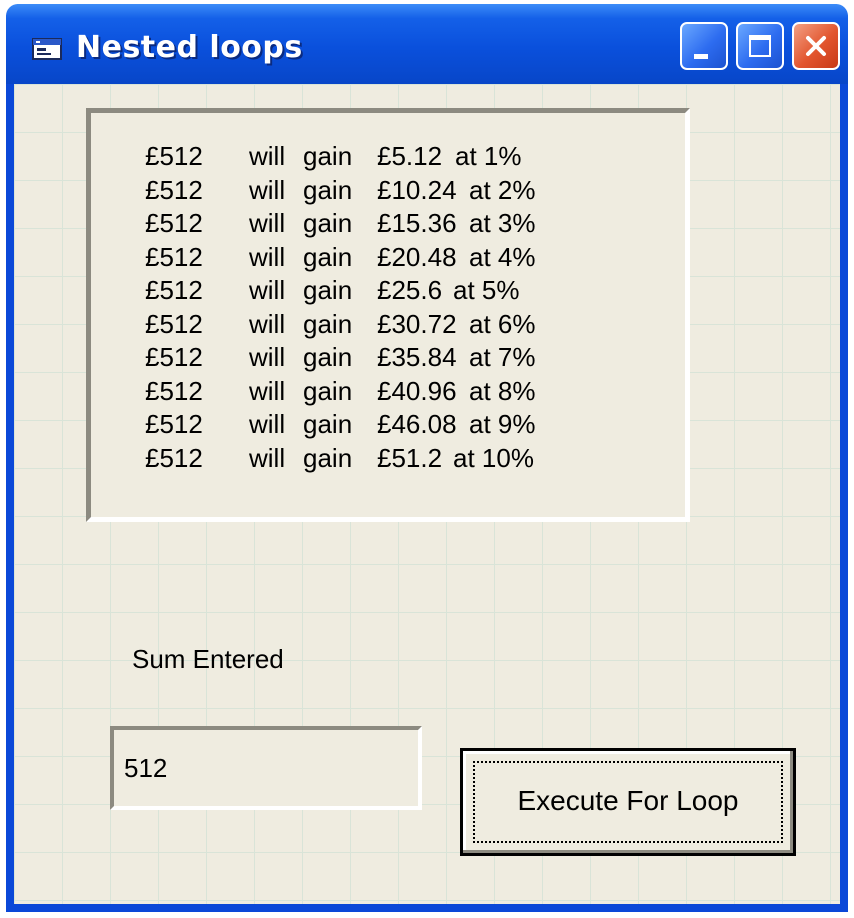  I want to click on output-amount: £10.24, so click(417, 189).